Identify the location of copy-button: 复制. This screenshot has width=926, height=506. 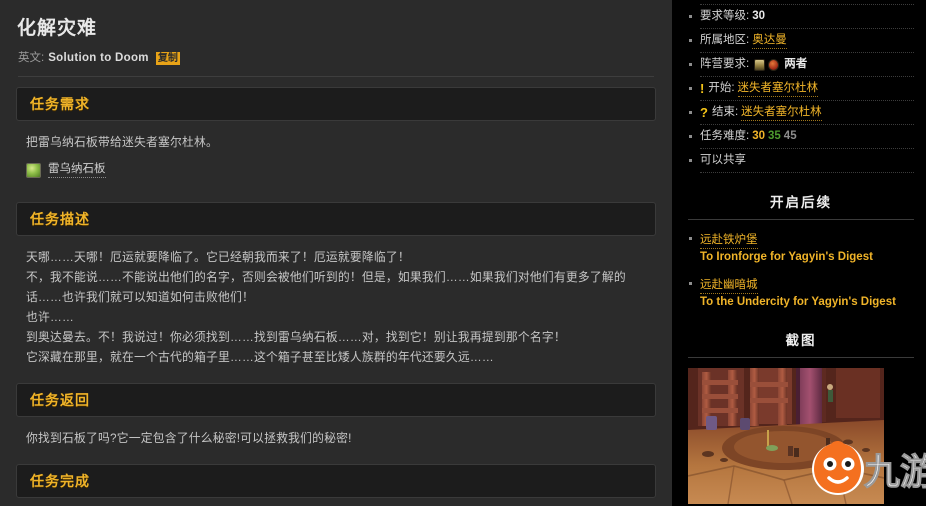
(167, 58).